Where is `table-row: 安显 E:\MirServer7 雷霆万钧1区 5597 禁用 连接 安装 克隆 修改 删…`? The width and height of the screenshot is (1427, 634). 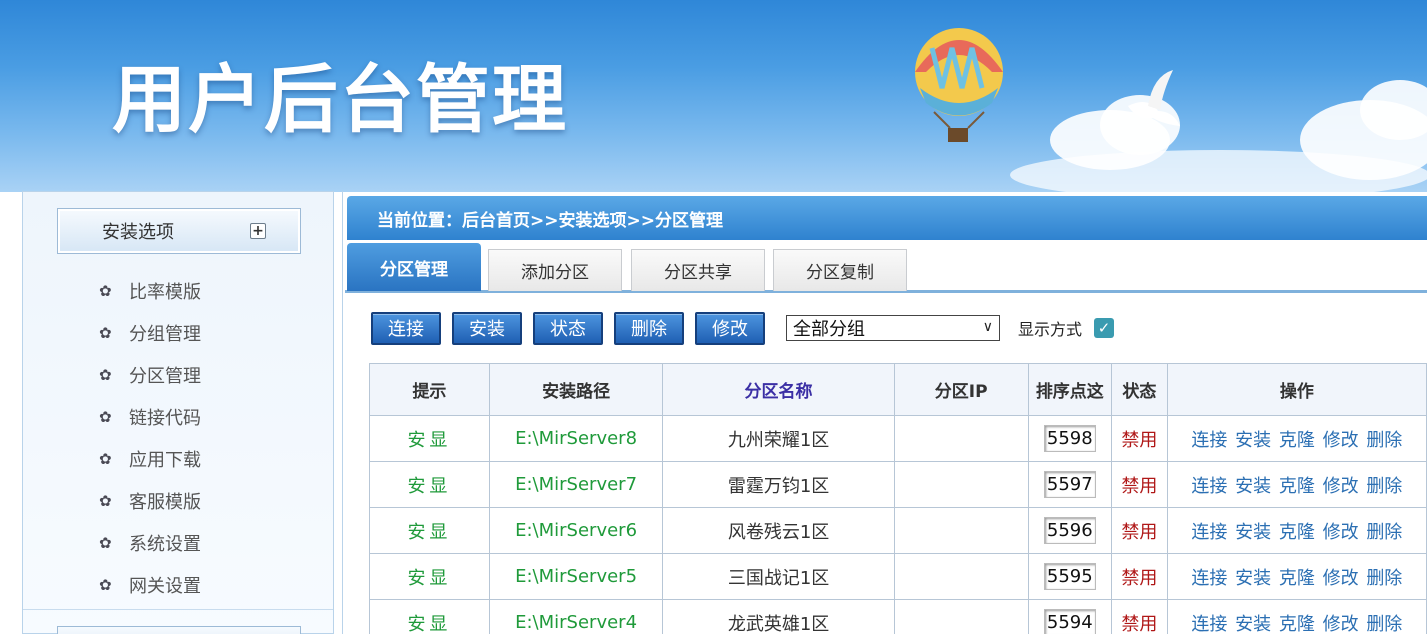 table-row: 安显 E:\MirServer7 雷霆万钧1区 5597 禁用 连接 安装 克隆 修改 删… is located at coordinates (898, 484).